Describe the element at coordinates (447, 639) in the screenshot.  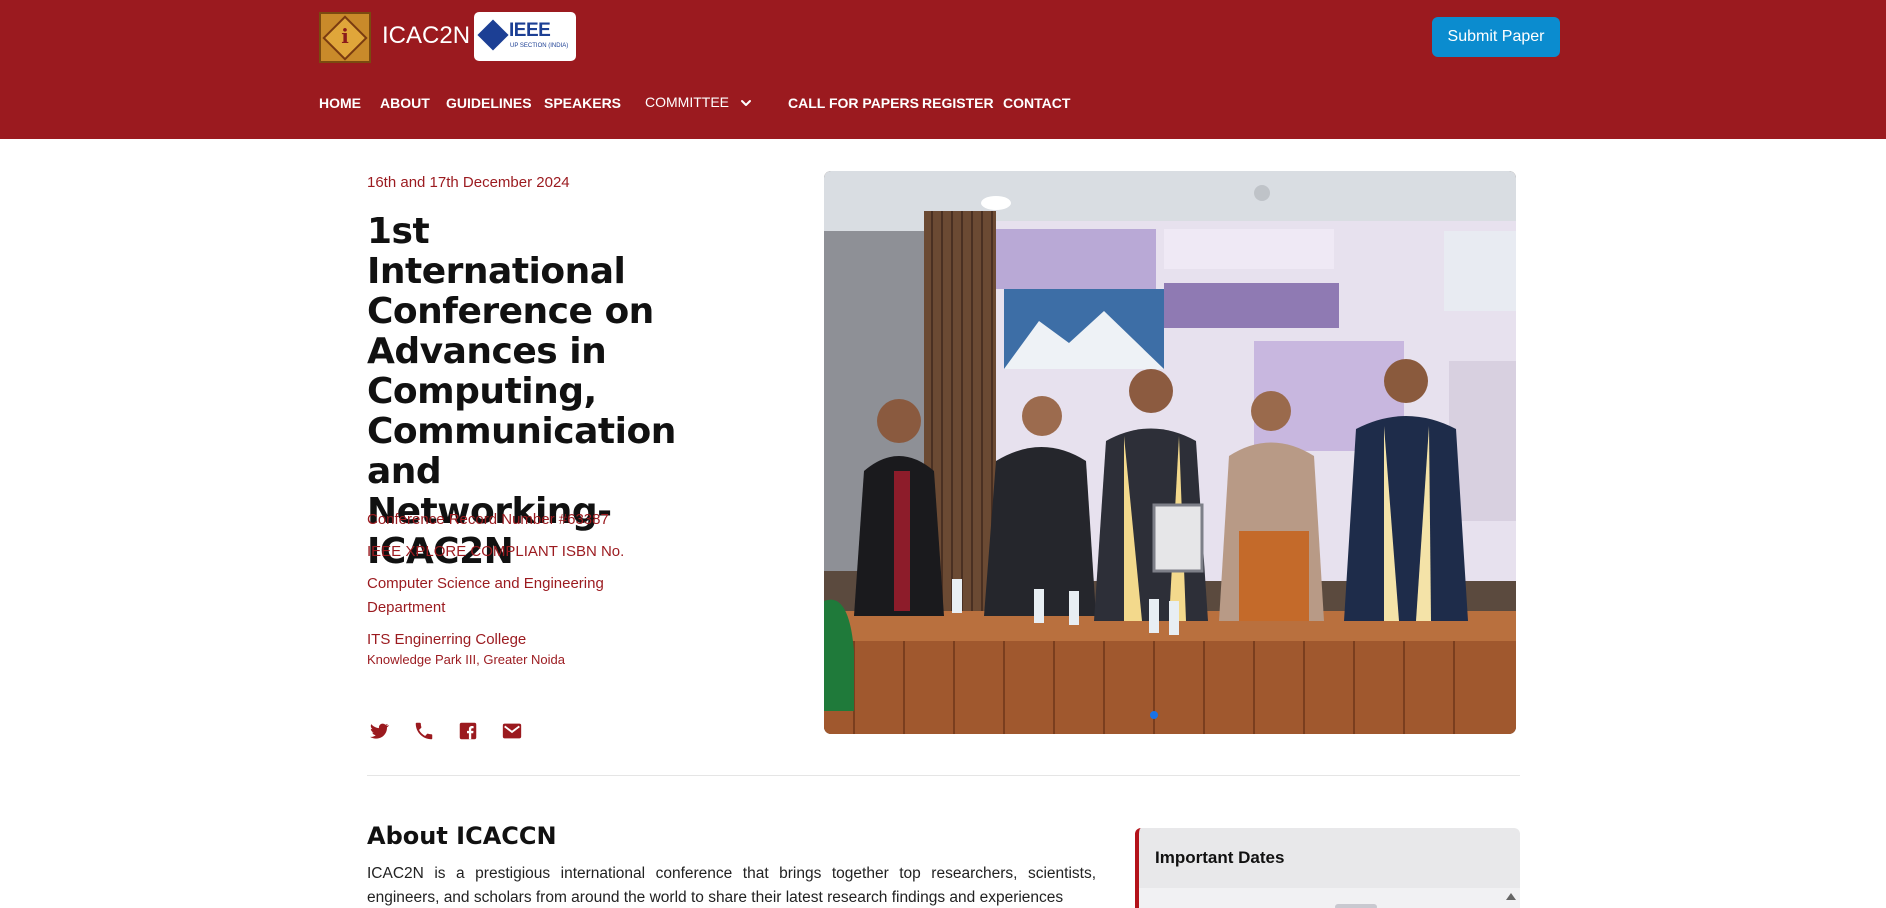
I see `college-name: ITS Enginerring College` at that location.